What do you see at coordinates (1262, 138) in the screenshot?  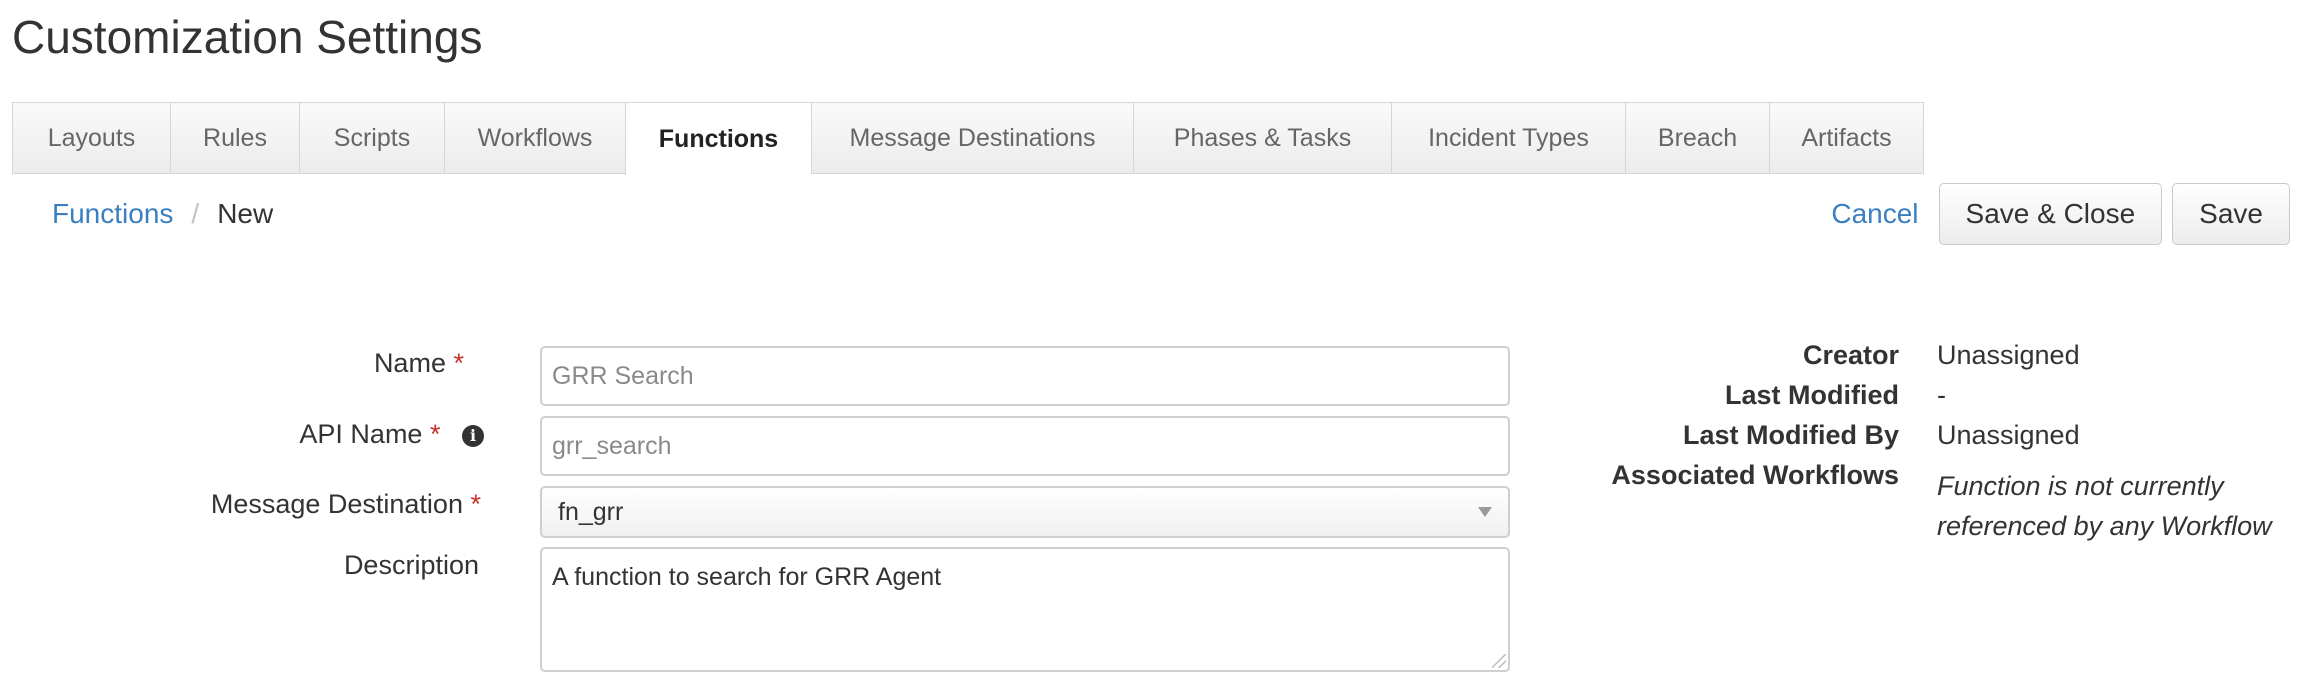 I see `tab-phases-tasks: Phases & Tasks` at bounding box center [1262, 138].